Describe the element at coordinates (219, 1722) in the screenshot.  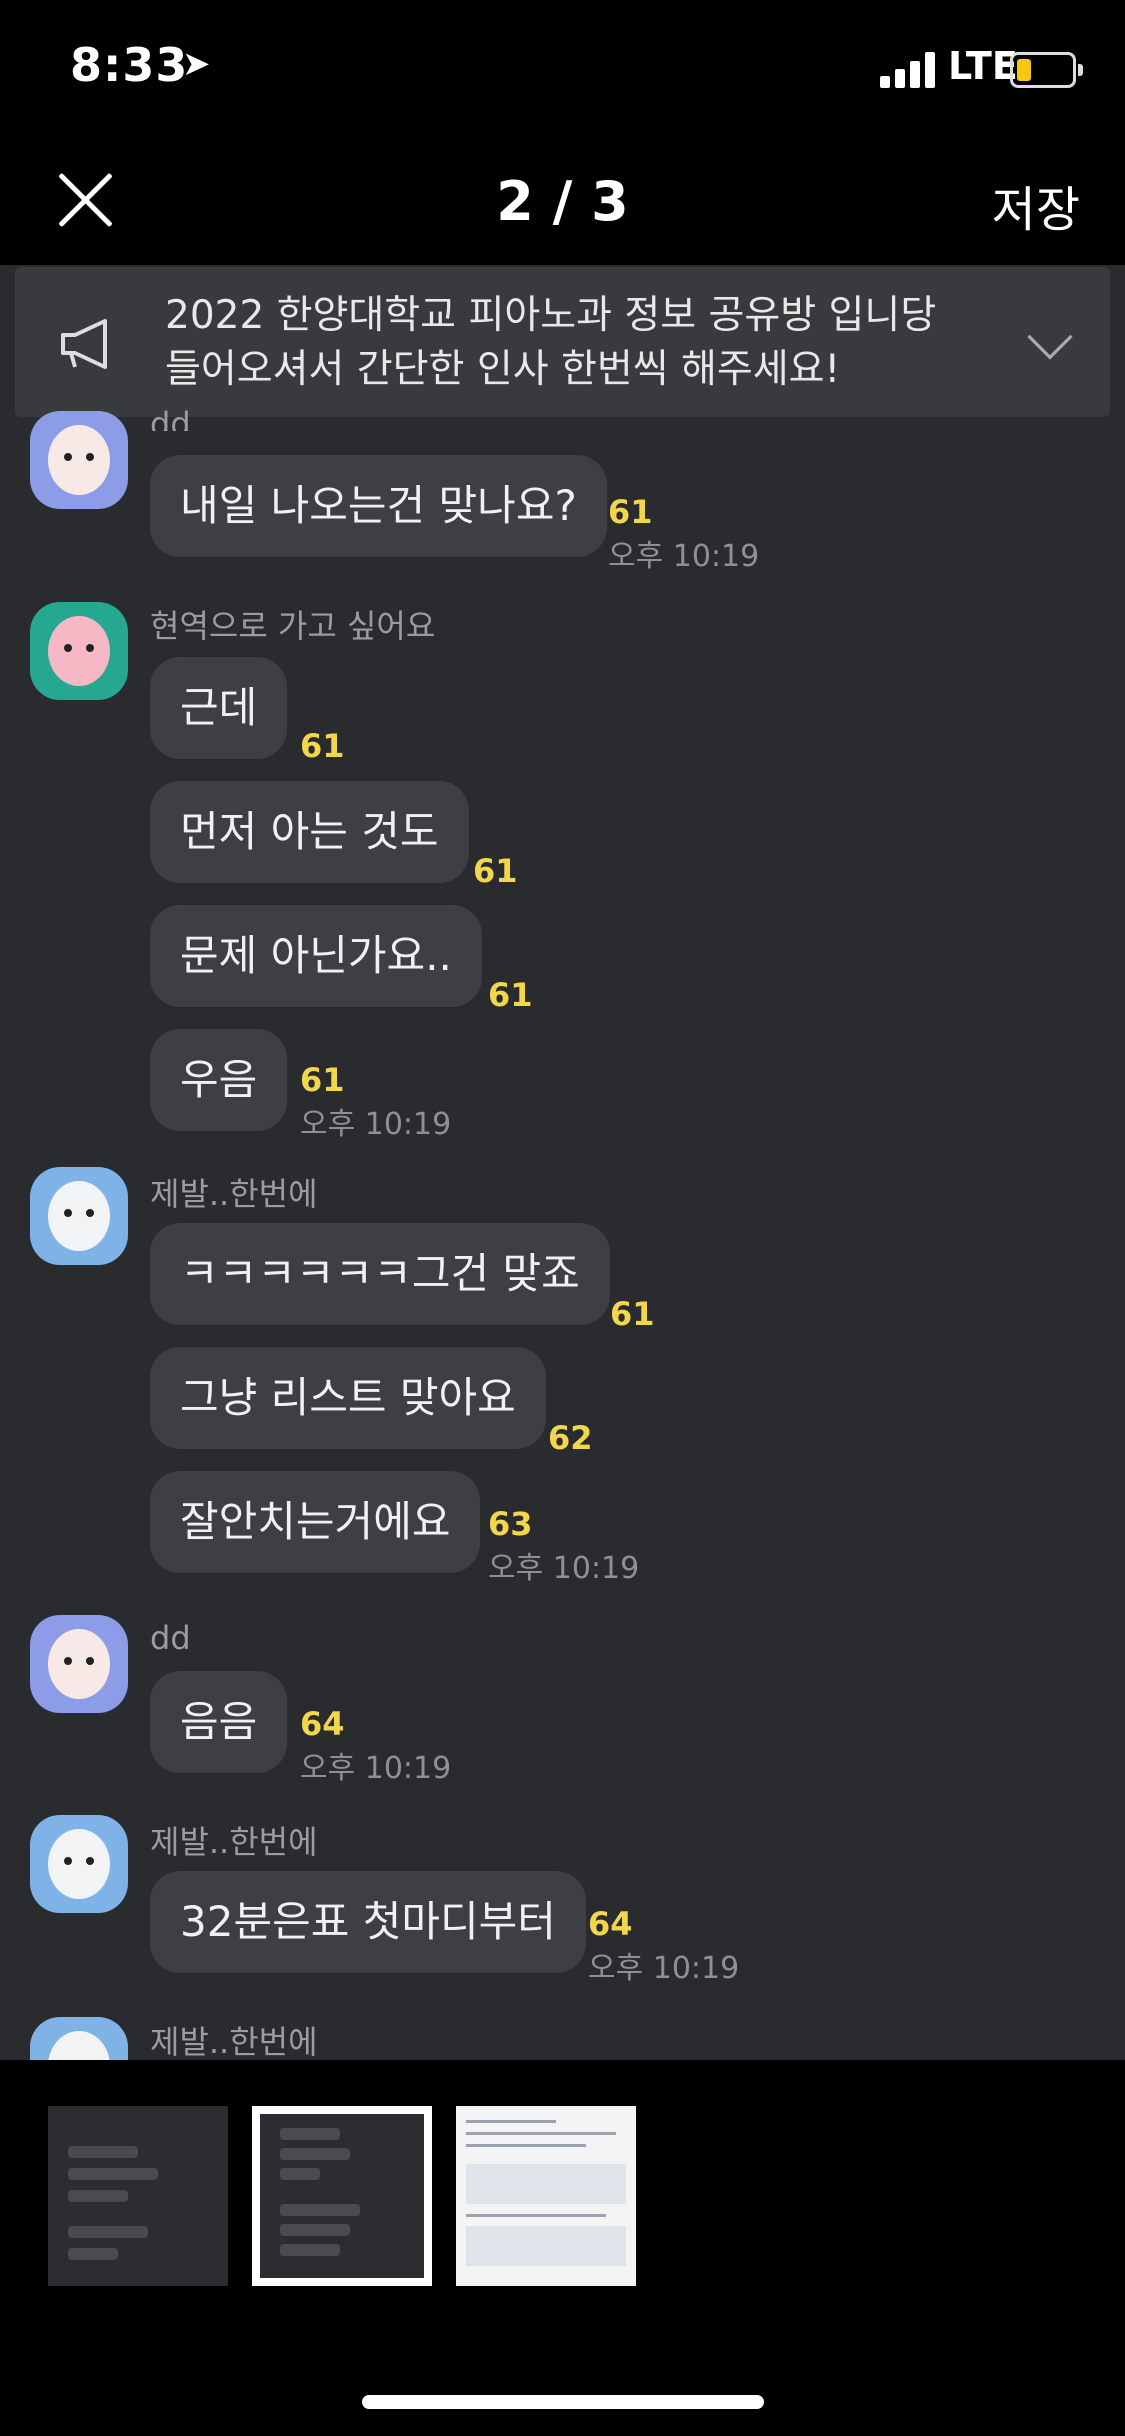
I see `message-bubble: 음음` at that location.